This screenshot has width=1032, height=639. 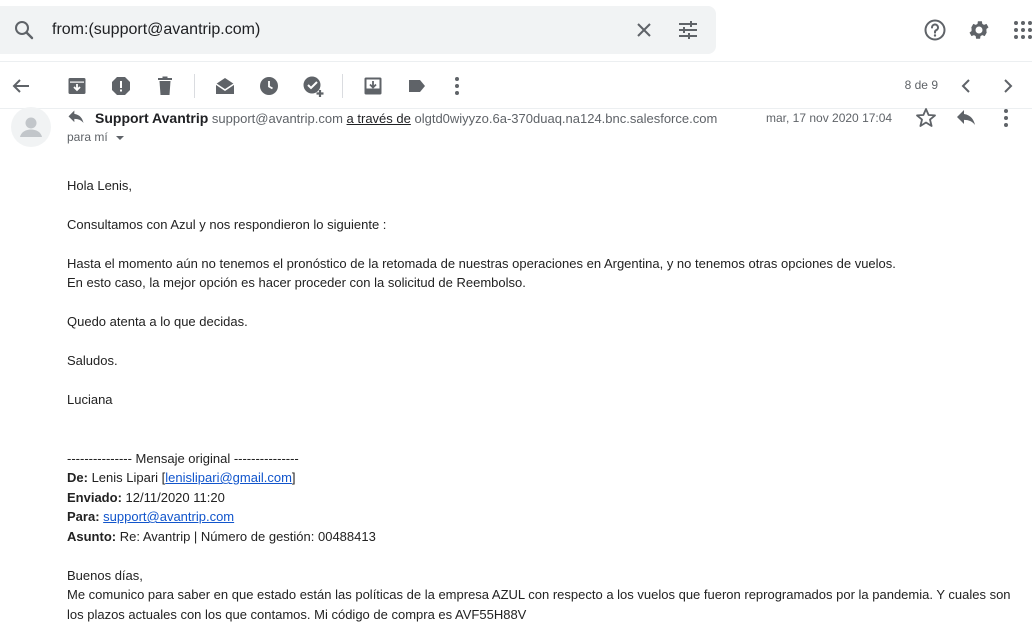 I want to click on dropdown-arrow-icon, so click(x=120, y=138).